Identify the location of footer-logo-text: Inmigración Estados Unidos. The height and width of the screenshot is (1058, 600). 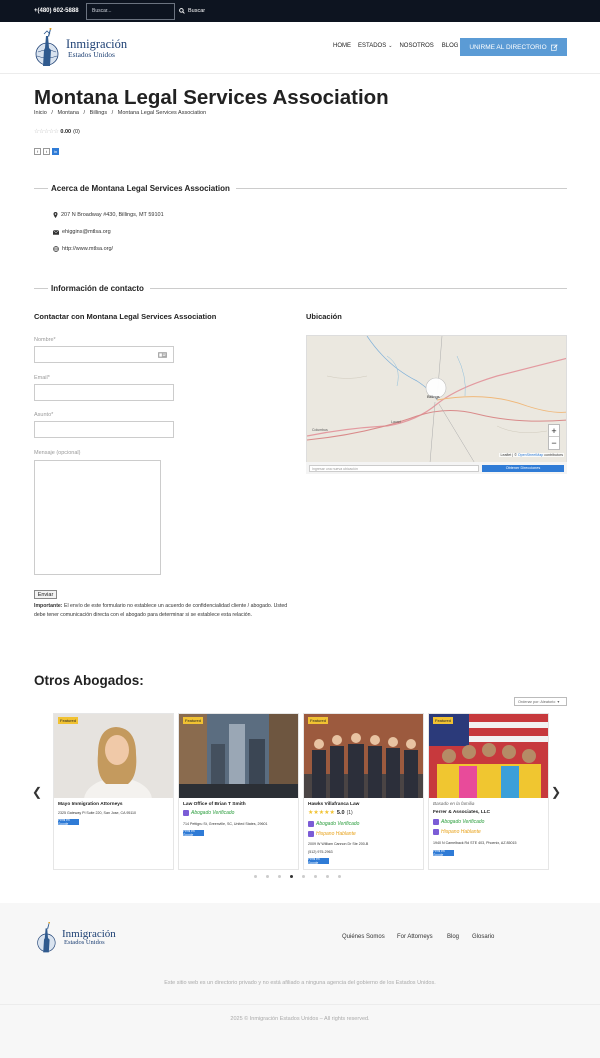
(89, 938).